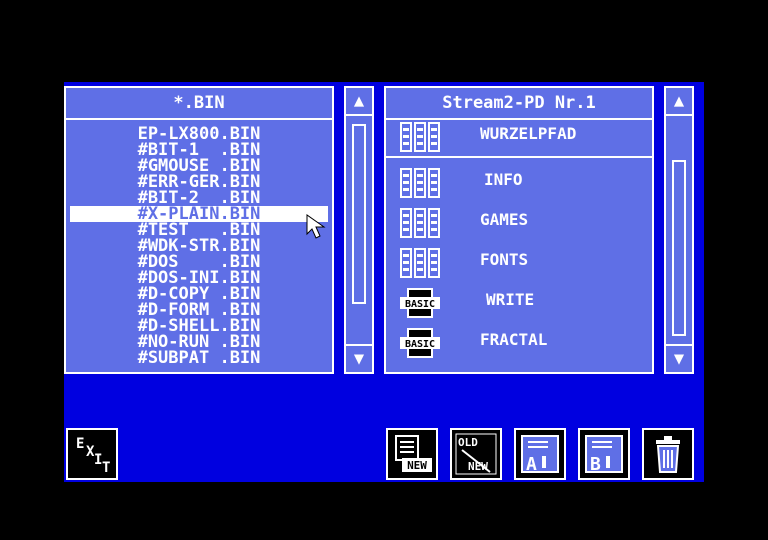 The height and width of the screenshot is (540, 768). I want to click on root-separator, so click(519, 157).